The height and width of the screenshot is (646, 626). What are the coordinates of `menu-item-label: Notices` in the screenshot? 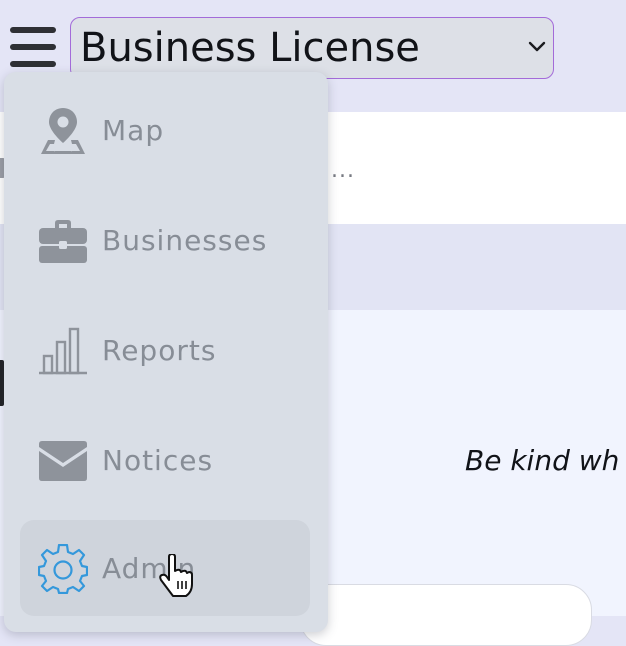 It's located at (158, 460).